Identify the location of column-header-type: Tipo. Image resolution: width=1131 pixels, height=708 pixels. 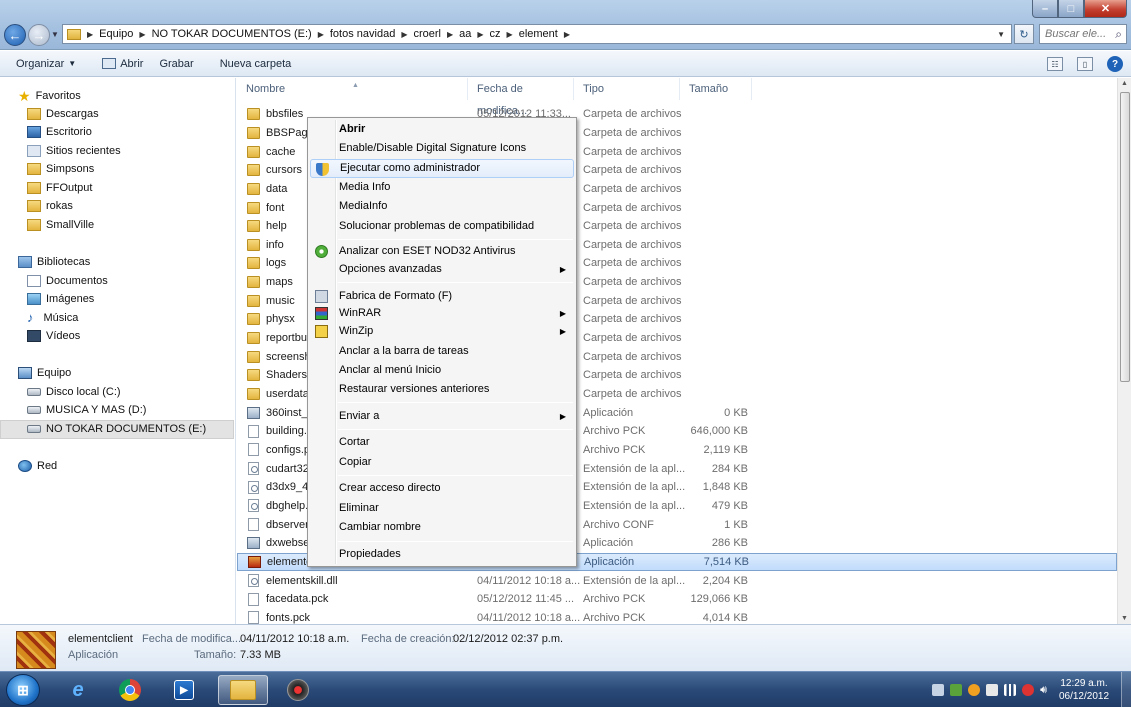
(627, 89).